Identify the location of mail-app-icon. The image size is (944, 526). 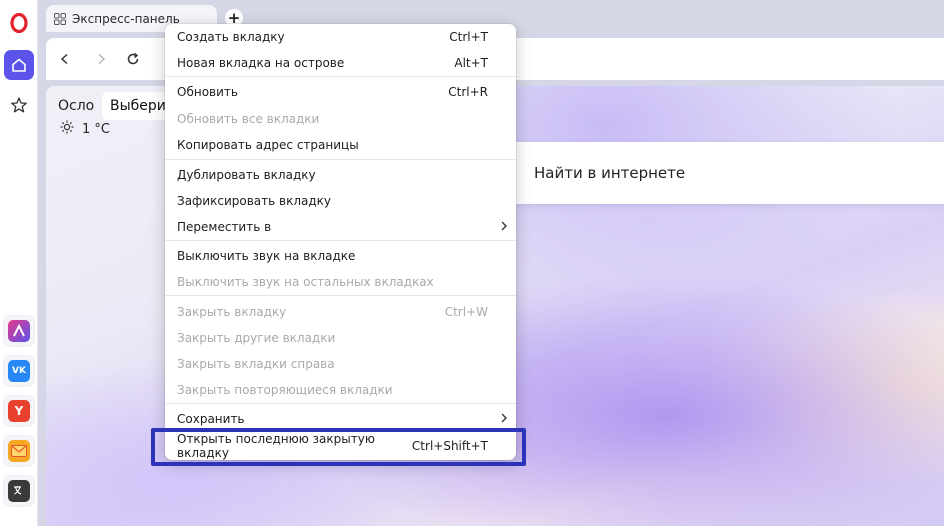
(19, 451).